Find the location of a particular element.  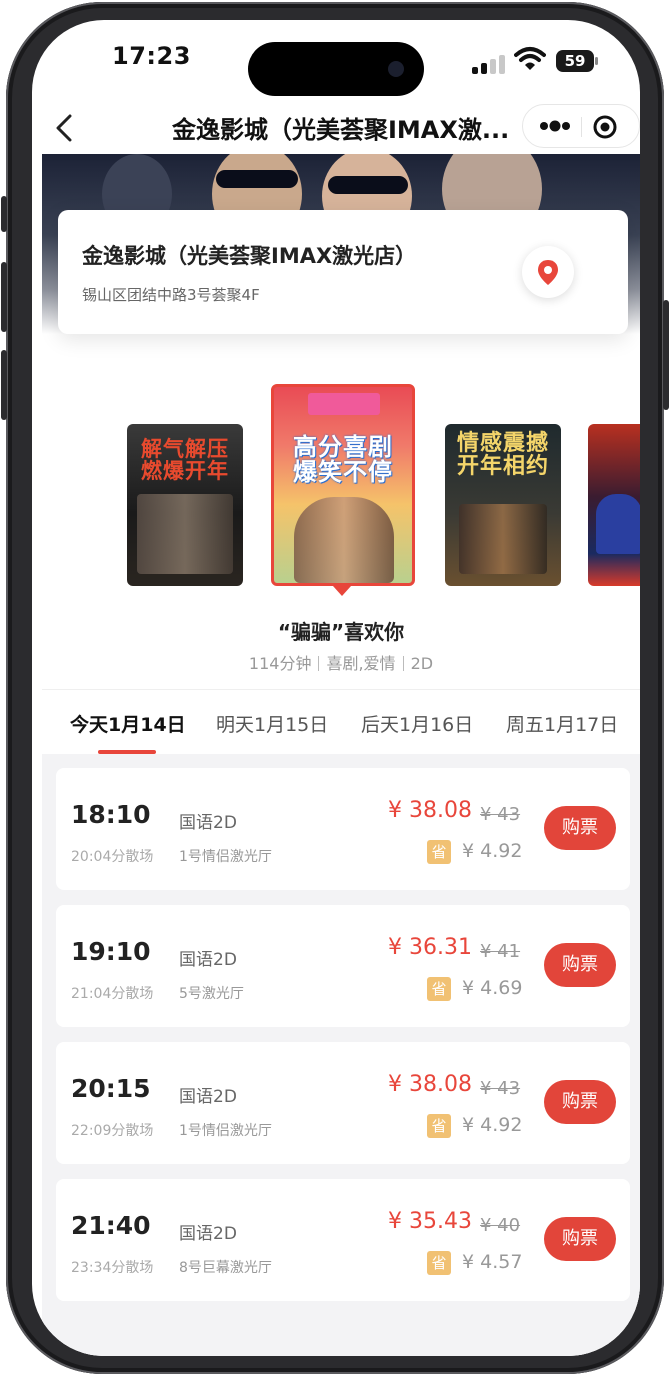

show-end-time: 22:09分散场 is located at coordinates (112, 1131).